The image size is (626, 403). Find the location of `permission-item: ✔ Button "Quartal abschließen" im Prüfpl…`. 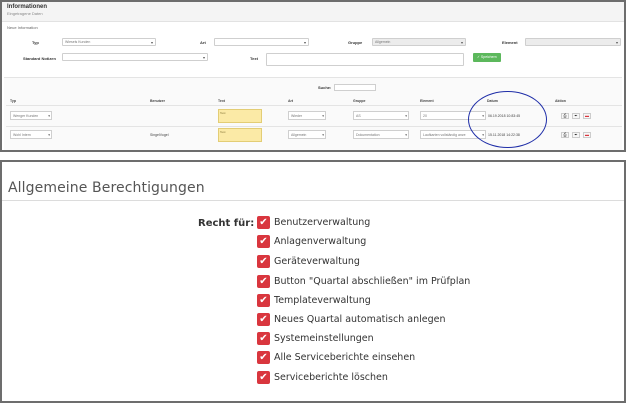

permission-item: ✔ Button "Quartal abschließen" im Prüfpl… is located at coordinates (363, 281).